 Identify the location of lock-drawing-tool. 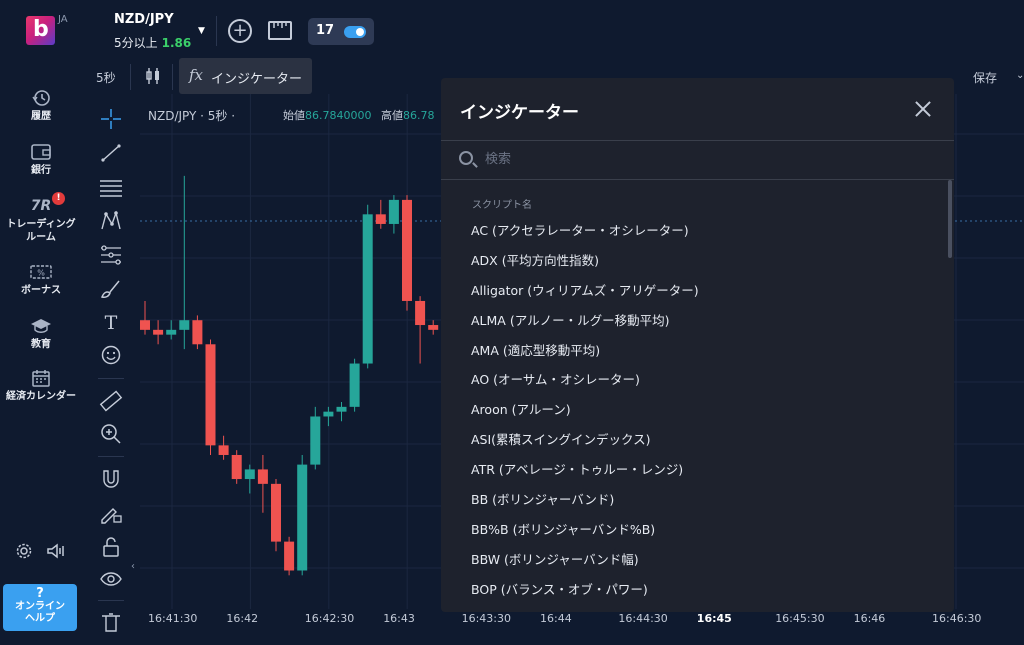
(111, 513).